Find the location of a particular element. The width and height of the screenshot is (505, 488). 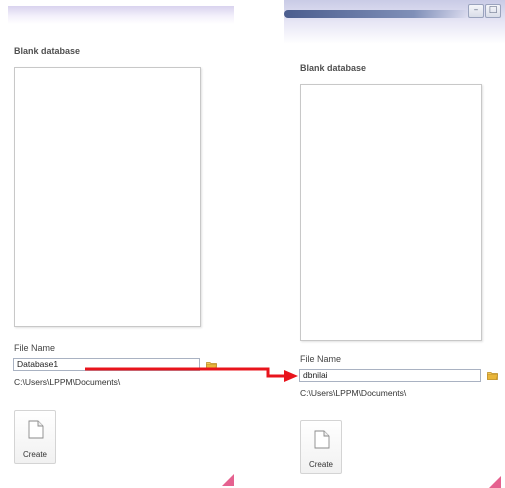

title-bar is located at coordinates (376, 14).